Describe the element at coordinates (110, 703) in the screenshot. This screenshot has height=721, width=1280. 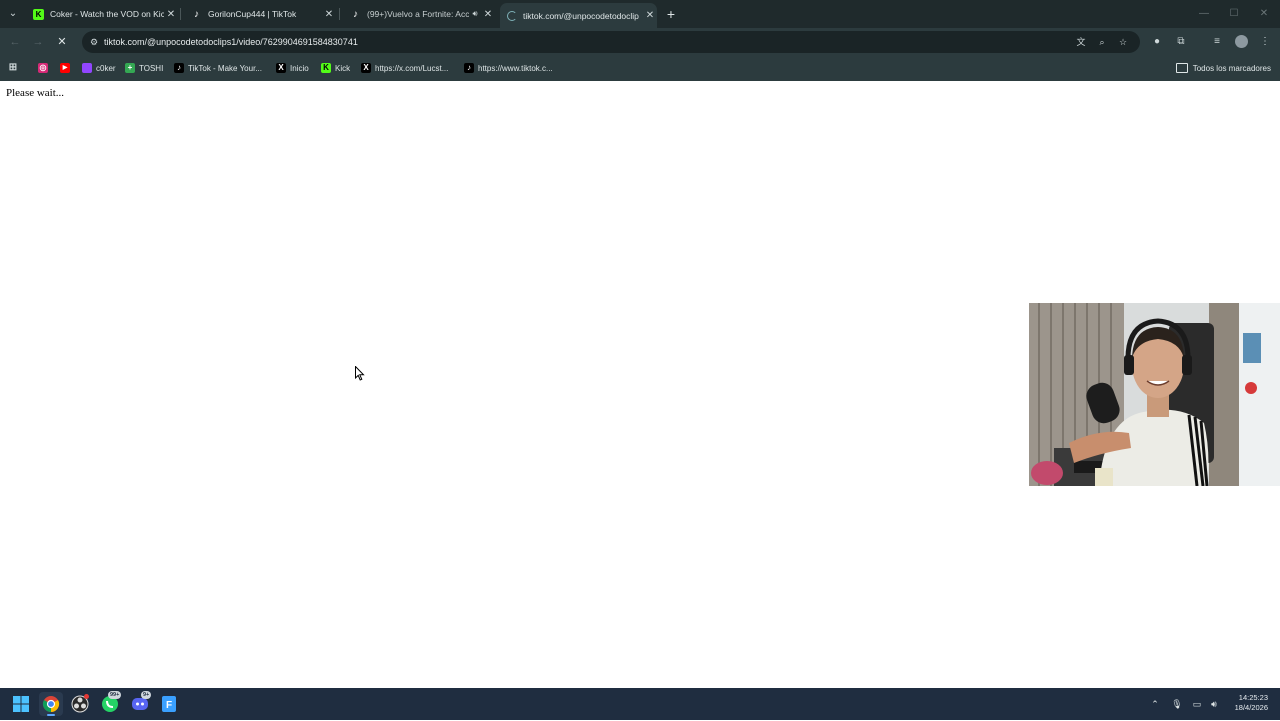
I see `whatsapp-app: 99+` at that location.